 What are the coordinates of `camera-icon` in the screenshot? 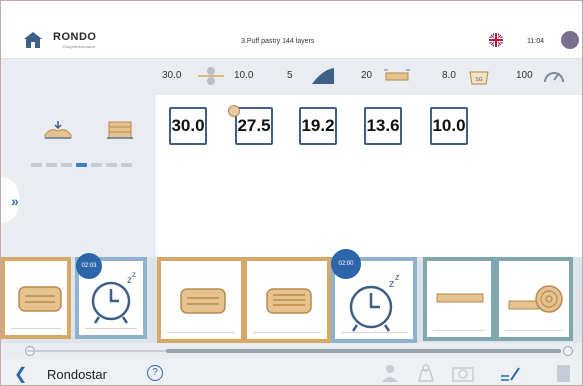 It's located at (463, 373).